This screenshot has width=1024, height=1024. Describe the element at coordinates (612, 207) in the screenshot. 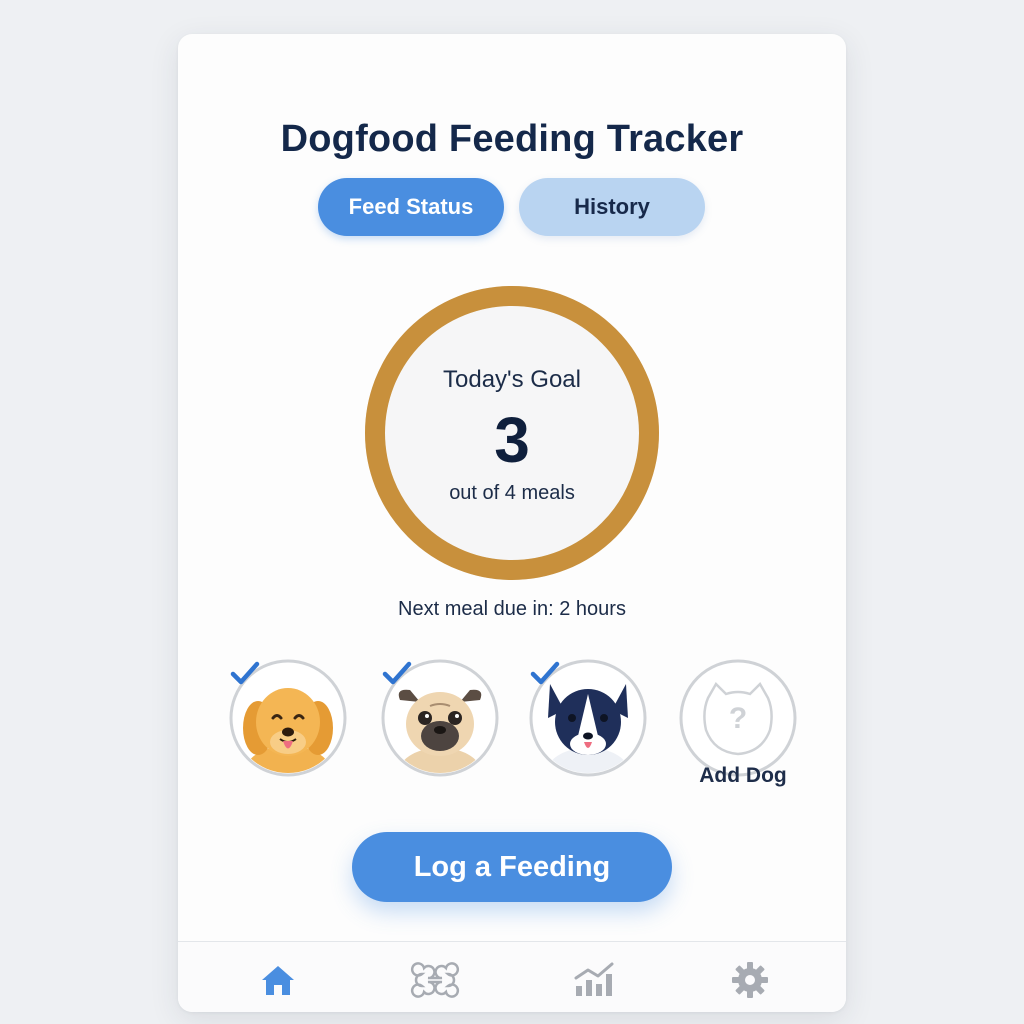

I see `tab-history: History` at that location.